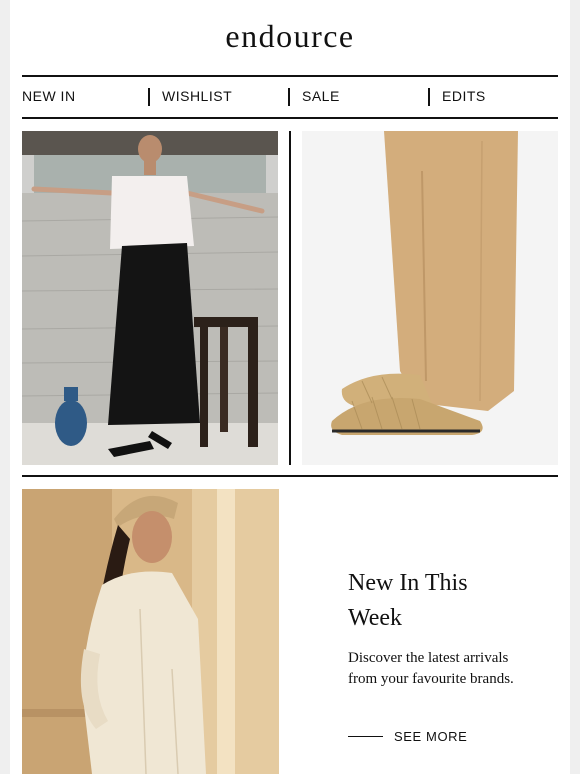 This screenshot has width=580, height=774. I want to click on nav-item-edits: EDITS, so click(464, 96).